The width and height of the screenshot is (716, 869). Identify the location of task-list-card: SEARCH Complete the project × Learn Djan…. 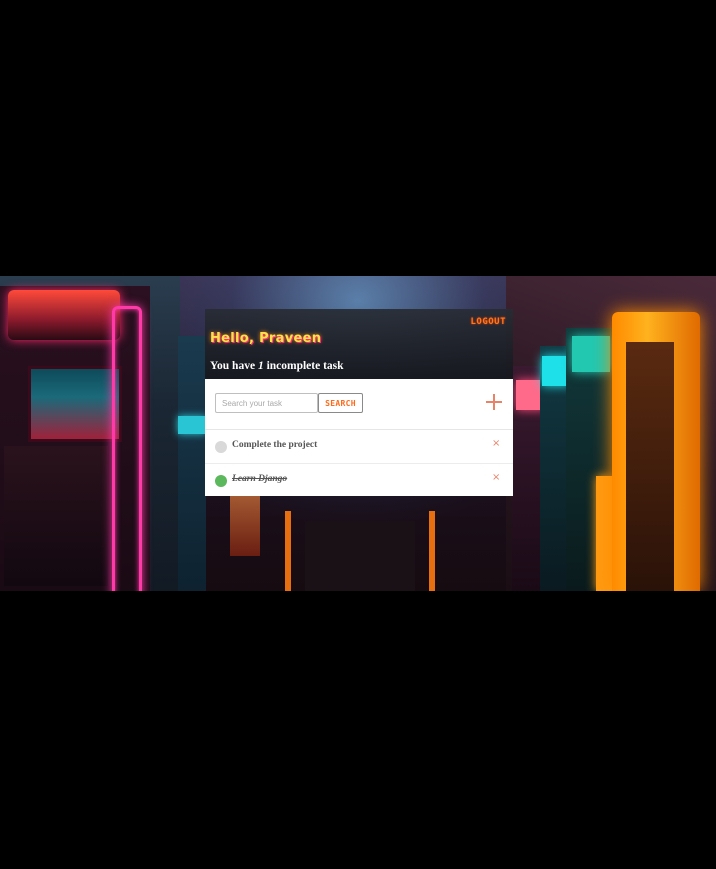
(359, 437).